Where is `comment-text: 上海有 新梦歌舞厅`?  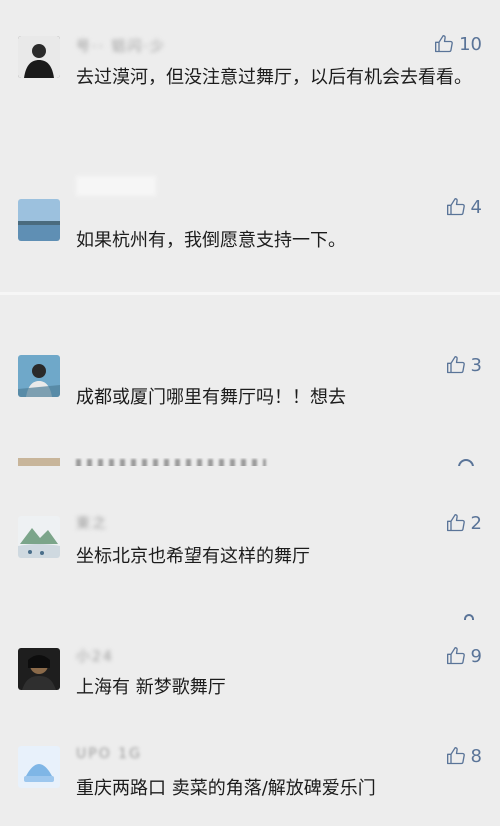 comment-text: 上海有 新梦歌舞厅 is located at coordinates (151, 687).